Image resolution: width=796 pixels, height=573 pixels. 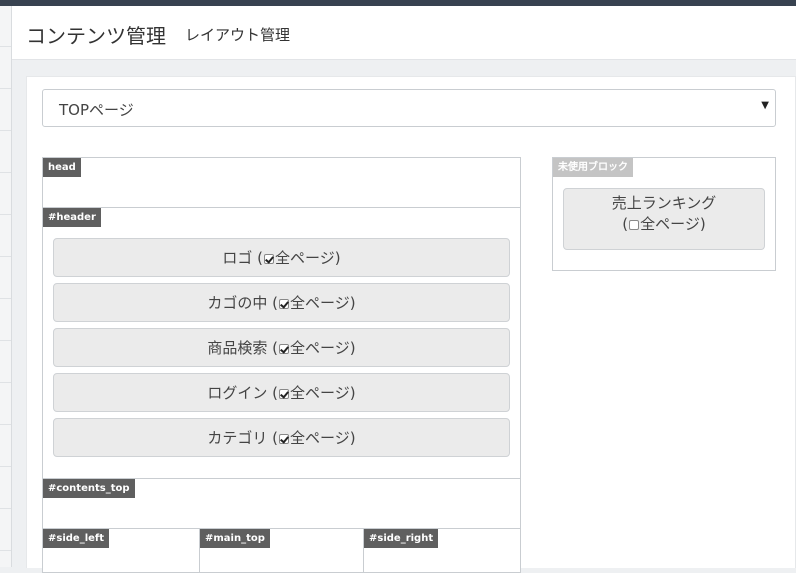 I want to click on chevron-down-icon: ▼, so click(x=765, y=105).